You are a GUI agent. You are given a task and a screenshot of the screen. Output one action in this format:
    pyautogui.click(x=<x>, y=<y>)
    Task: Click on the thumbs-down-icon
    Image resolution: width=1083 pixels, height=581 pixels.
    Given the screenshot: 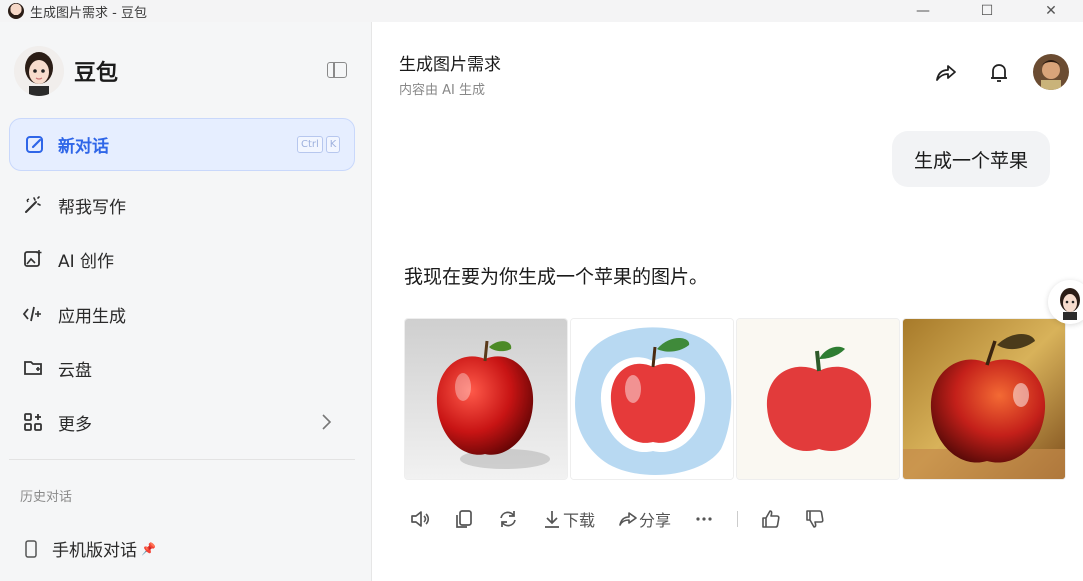 What is the action you would take?
    pyautogui.click(x=815, y=519)
    